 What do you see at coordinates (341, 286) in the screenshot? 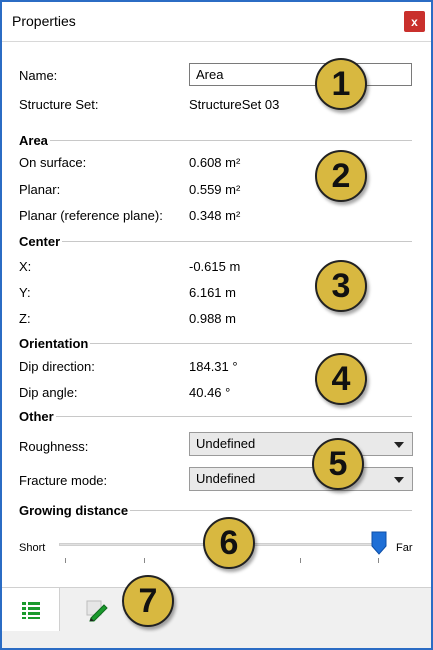
I see `annotation-badge-3: 3` at bounding box center [341, 286].